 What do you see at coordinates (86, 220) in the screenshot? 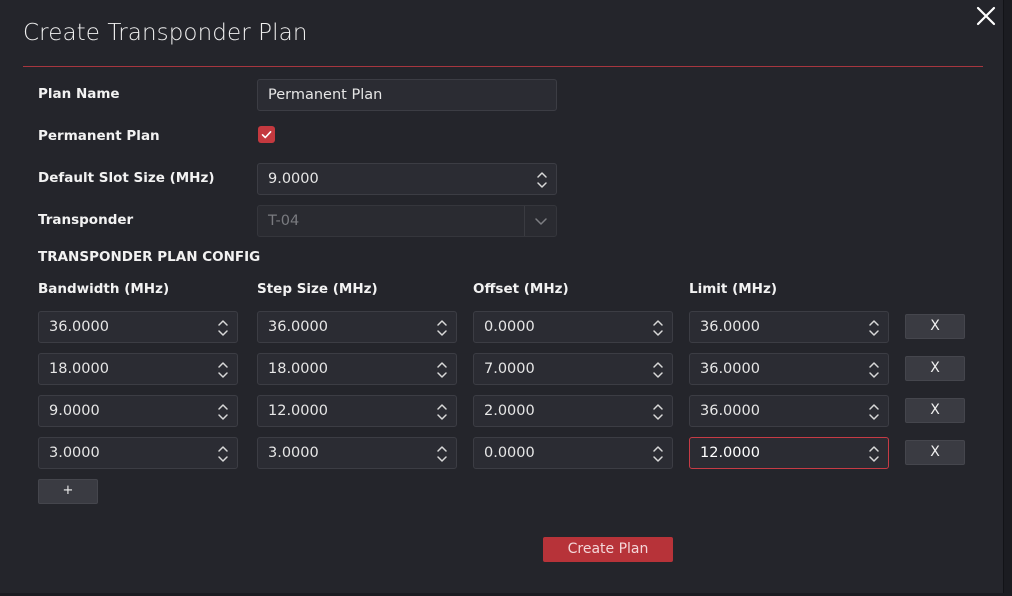
I see `transponder-label: Transponder` at bounding box center [86, 220].